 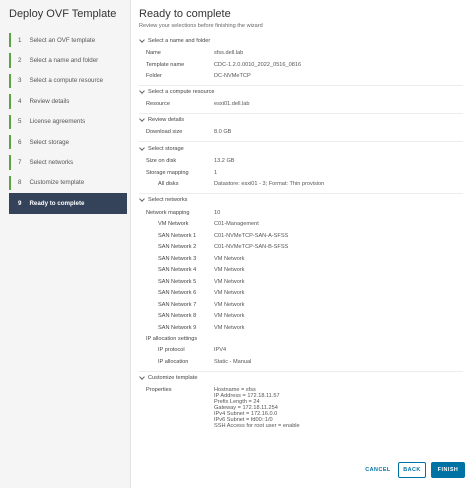 I want to click on wizard-footer: CANCEL BACK FINISH, so click(x=303, y=471).